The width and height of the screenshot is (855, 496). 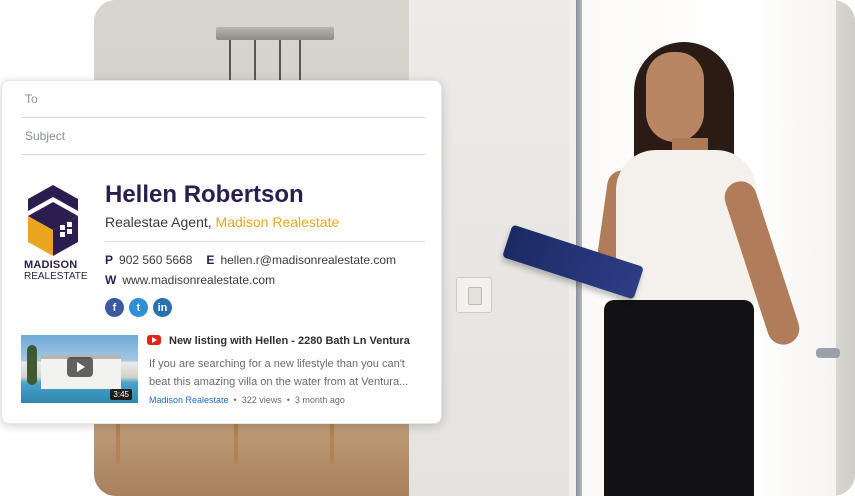 What do you see at coordinates (278, 222) in the screenshot?
I see `signature-company-link: Madison Realestate` at bounding box center [278, 222].